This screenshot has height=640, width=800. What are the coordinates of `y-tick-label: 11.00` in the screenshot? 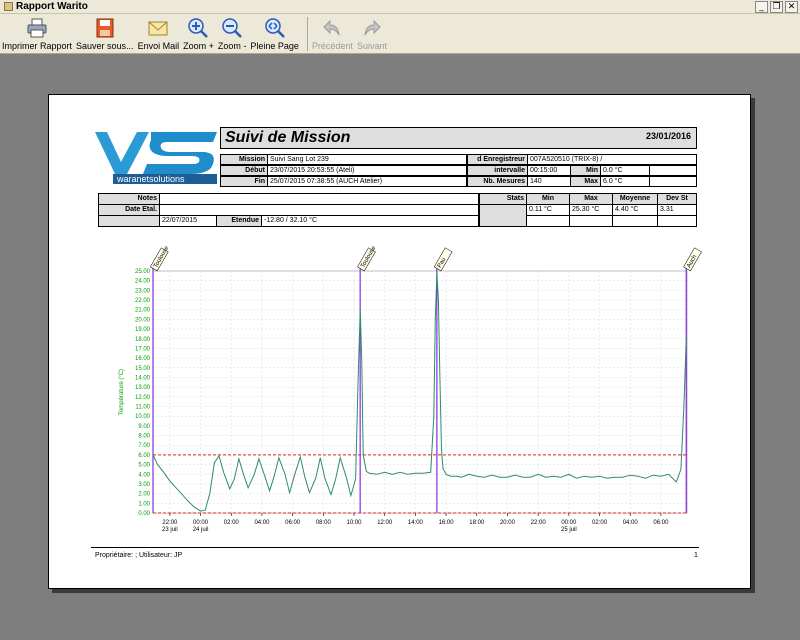 It's located at (142, 408).